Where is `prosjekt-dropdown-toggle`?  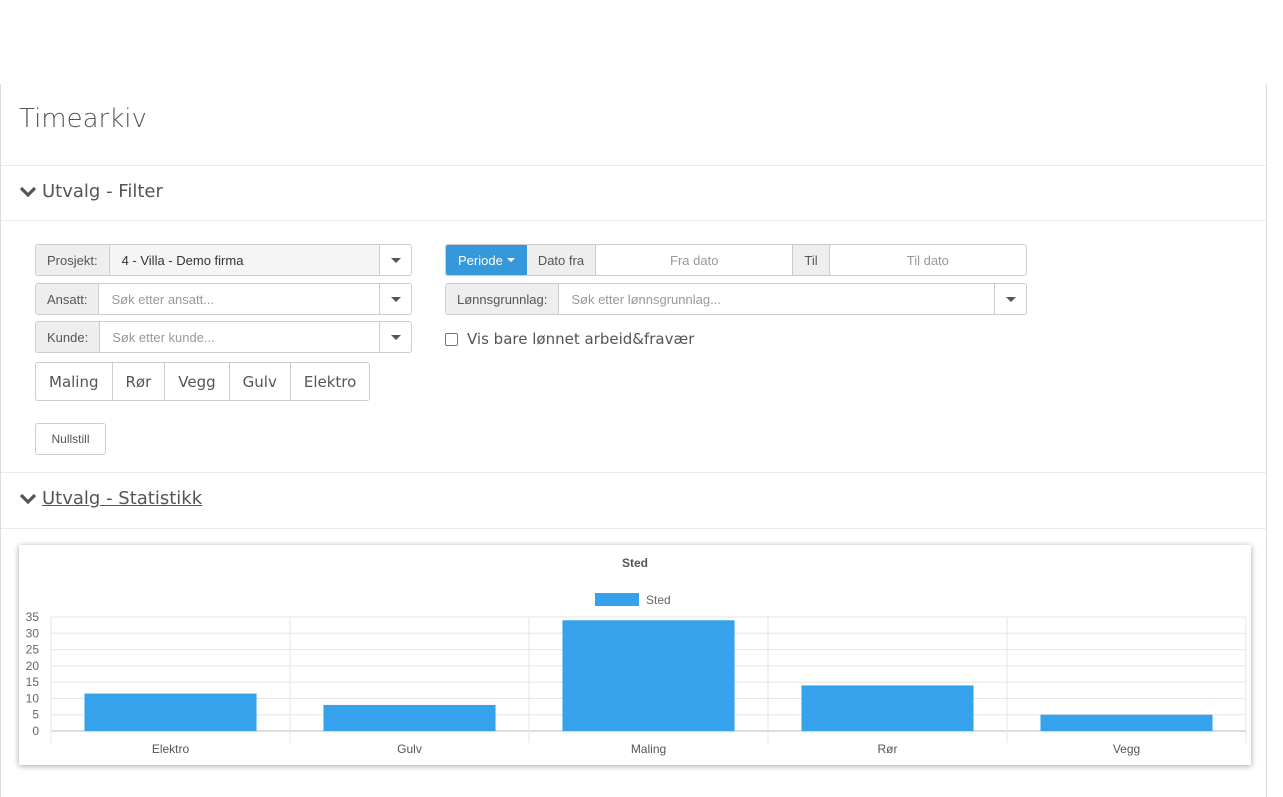 prosjekt-dropdown-toggle is located at coordinates (395, 260).